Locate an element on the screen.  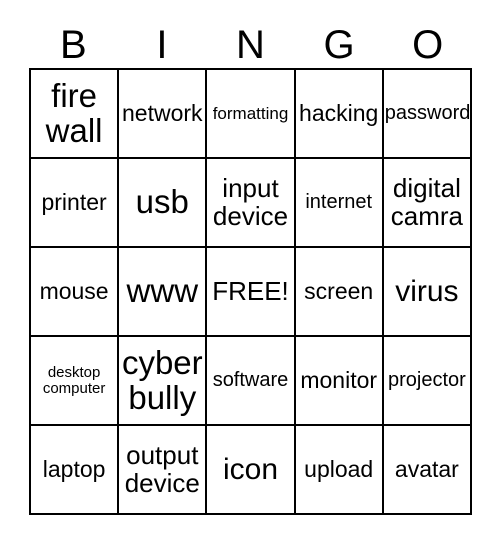
bingo-cell-r2c5: digital camra is located at coordinates (427, 203).